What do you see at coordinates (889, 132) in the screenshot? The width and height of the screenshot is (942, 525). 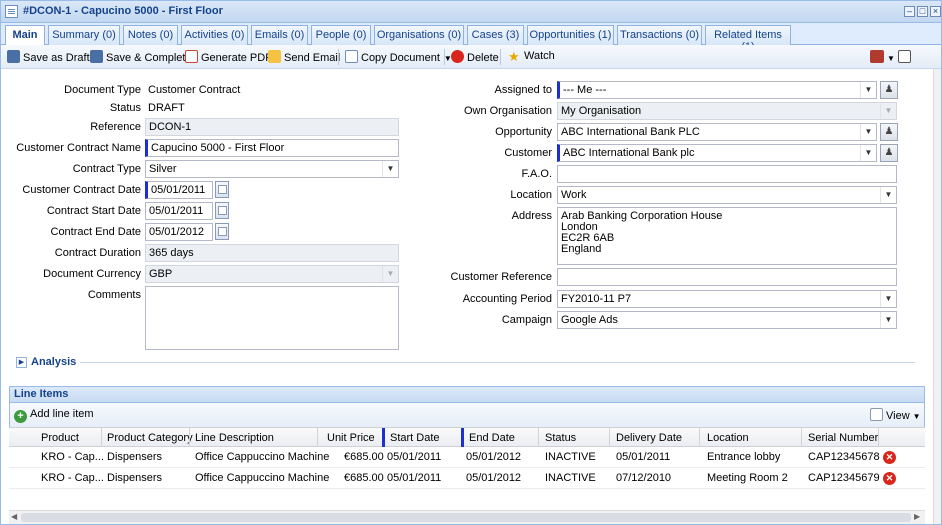 I see `opportunity-lookup-icon: ♟` at bounding box center [889, 132].